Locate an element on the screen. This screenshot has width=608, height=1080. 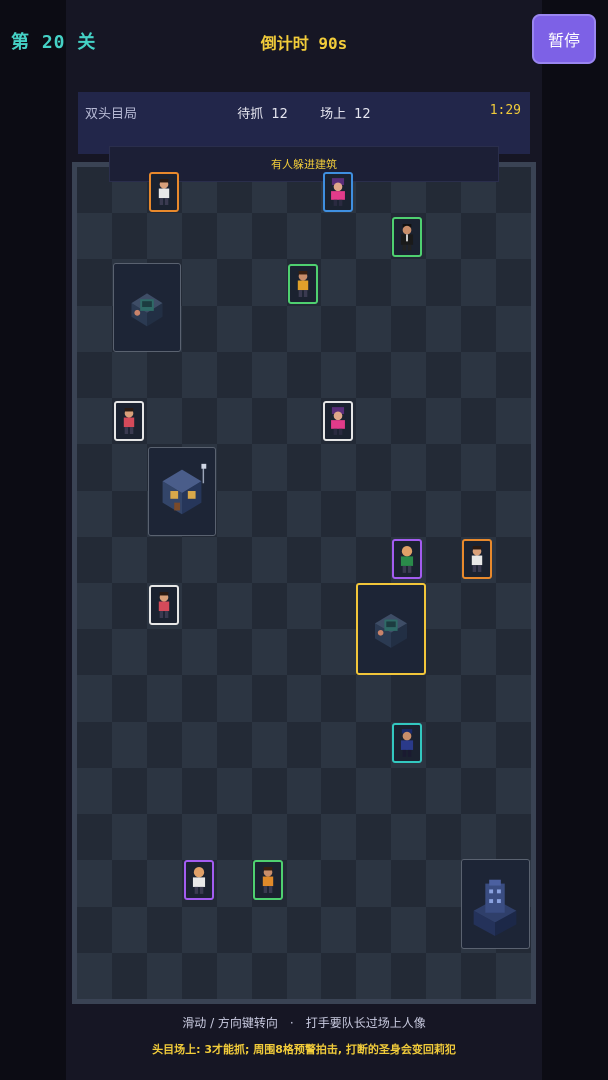
character-thug-orange is located at coordinates (164, 192).